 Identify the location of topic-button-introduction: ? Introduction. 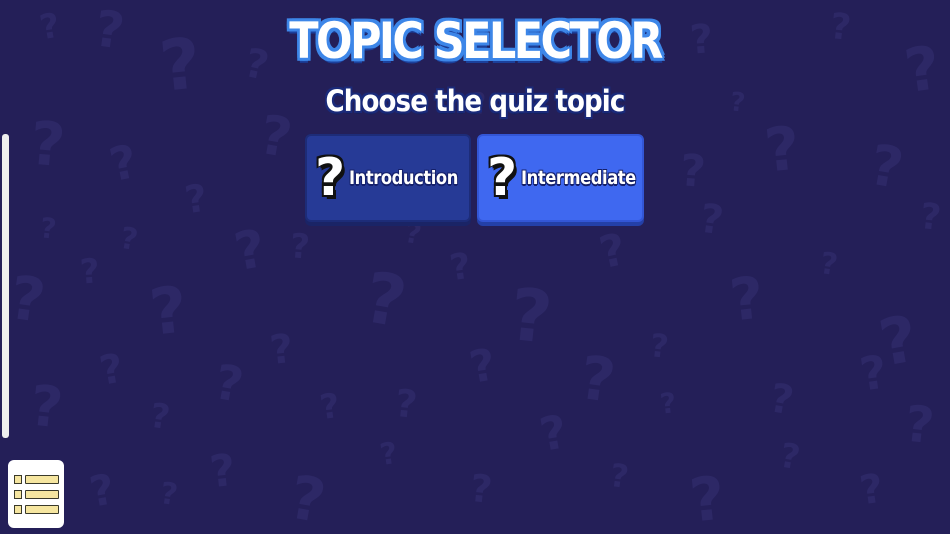
(388, 178).